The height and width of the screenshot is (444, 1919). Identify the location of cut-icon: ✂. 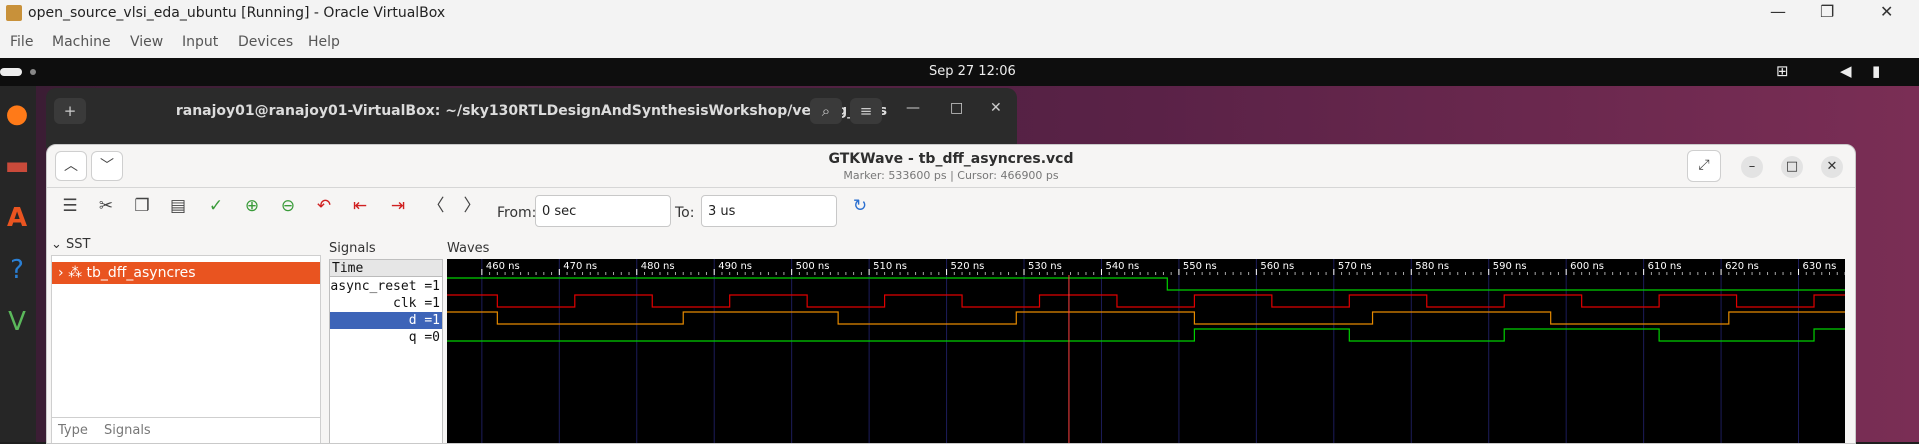
(106, 206).